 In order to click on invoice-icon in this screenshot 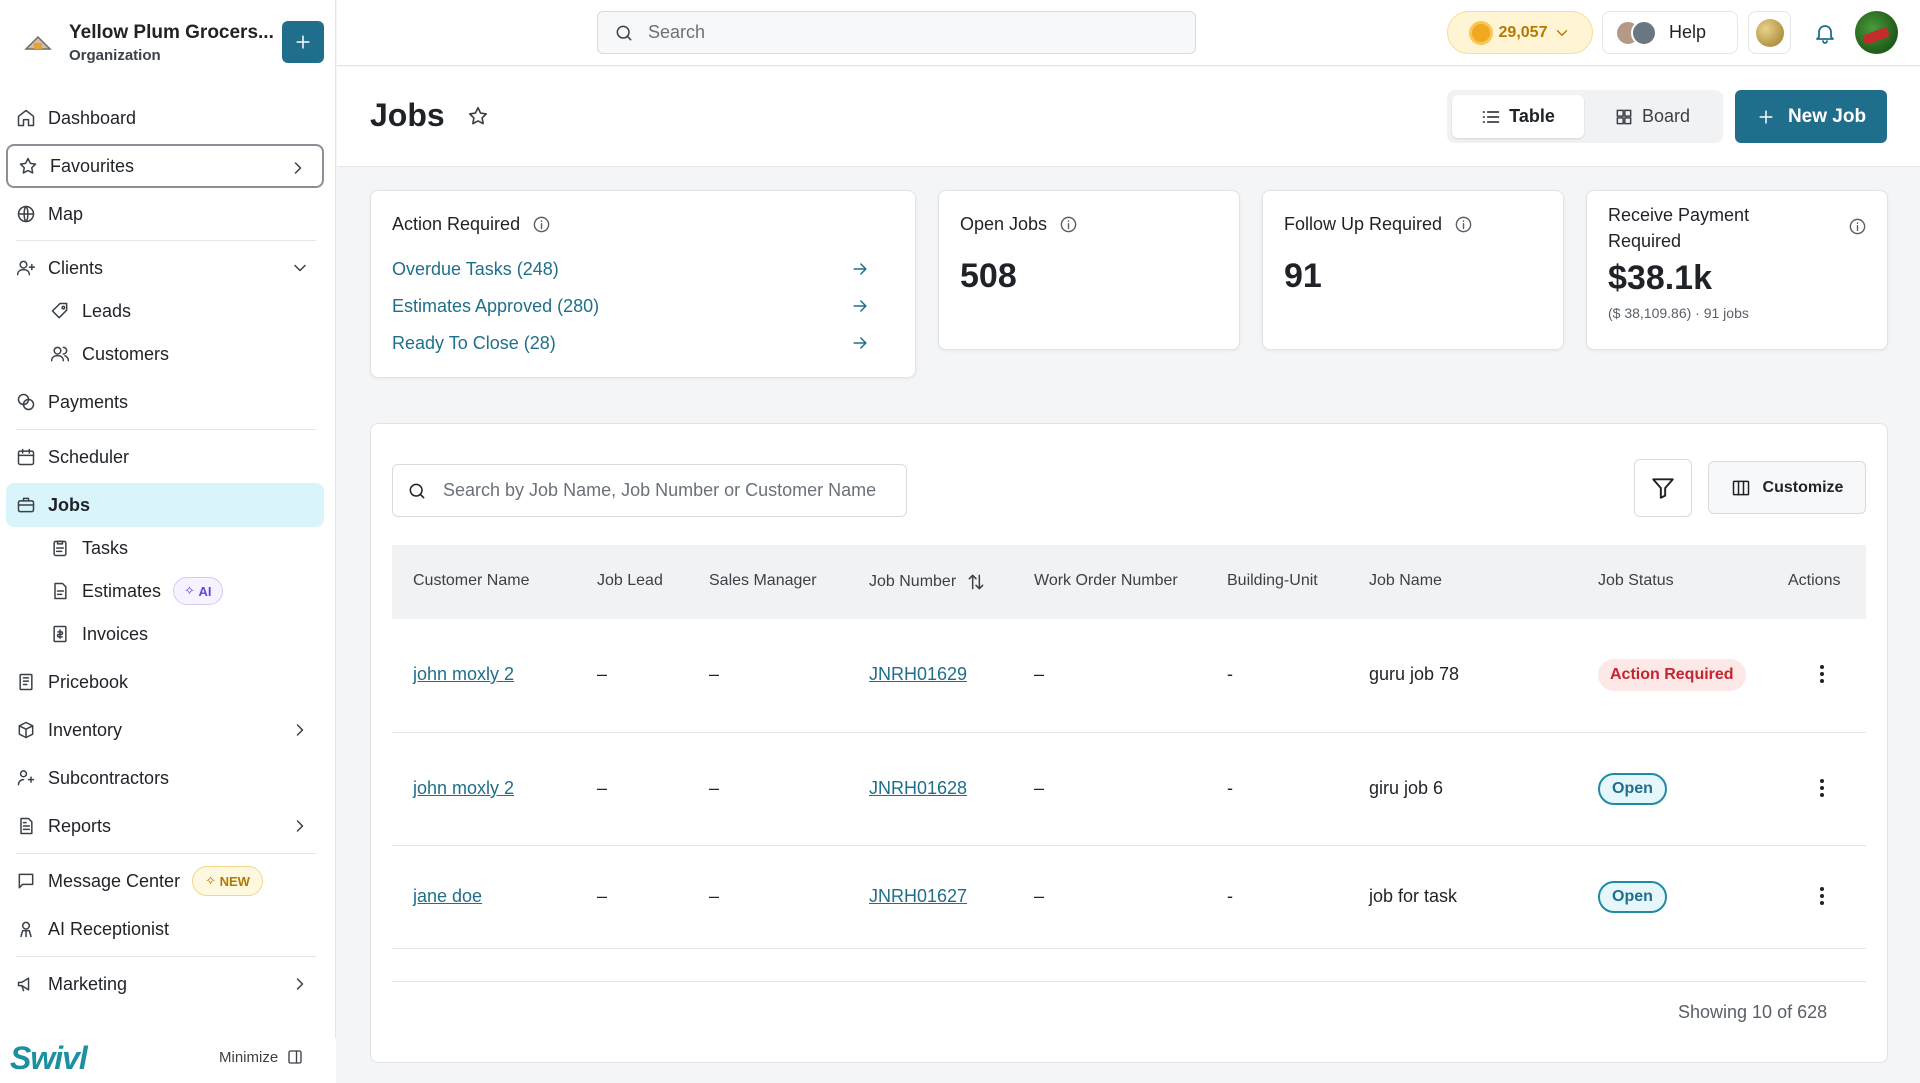, I will do `click(60, 634)`.